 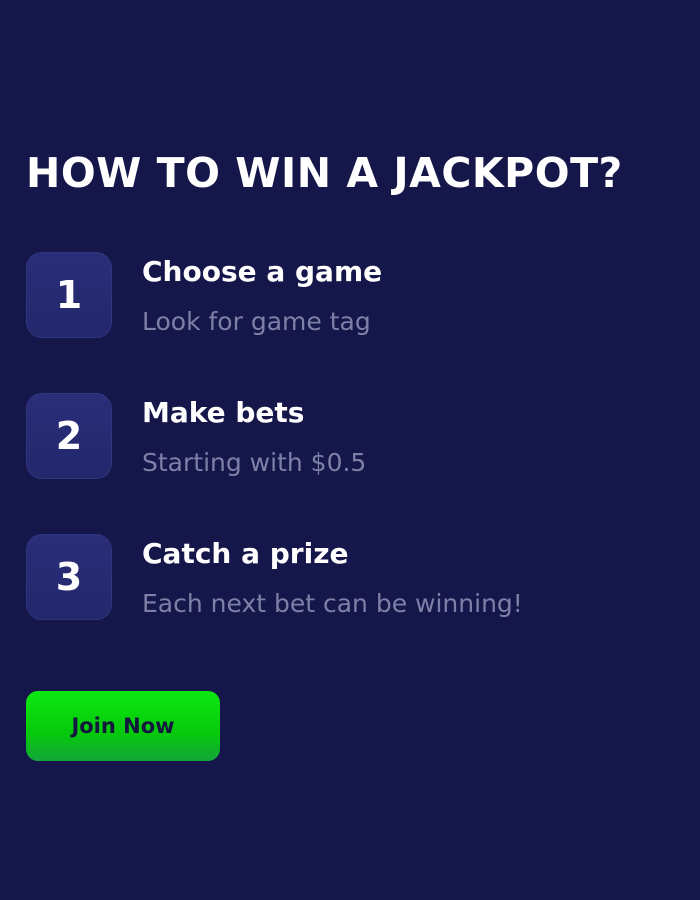 I want to click on step-item-choose-game: 1 Choose a game Look for game tag, so click(x=346, y=297).